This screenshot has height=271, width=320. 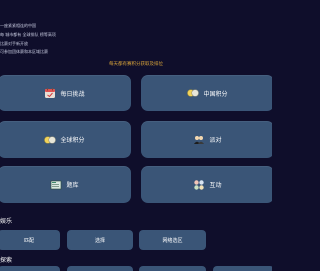 I want to click on question-bank-button: 题库, so click(x=65, y=184).